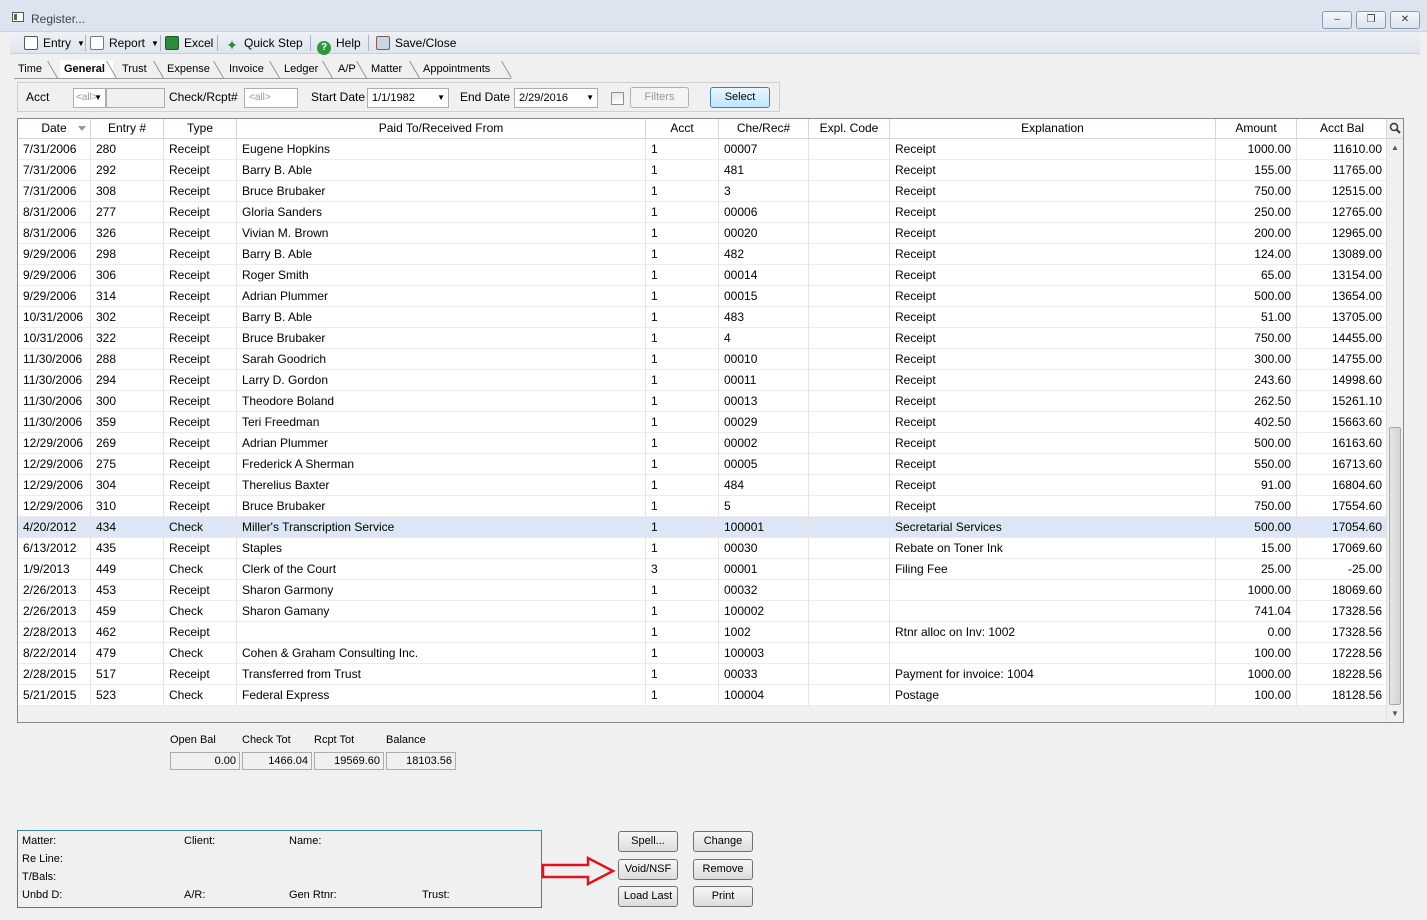 This screenshot has width=1427, height=920. Describe the element at coordinates (31, 43) in the screenshot. I see `entry-icon` at that location.